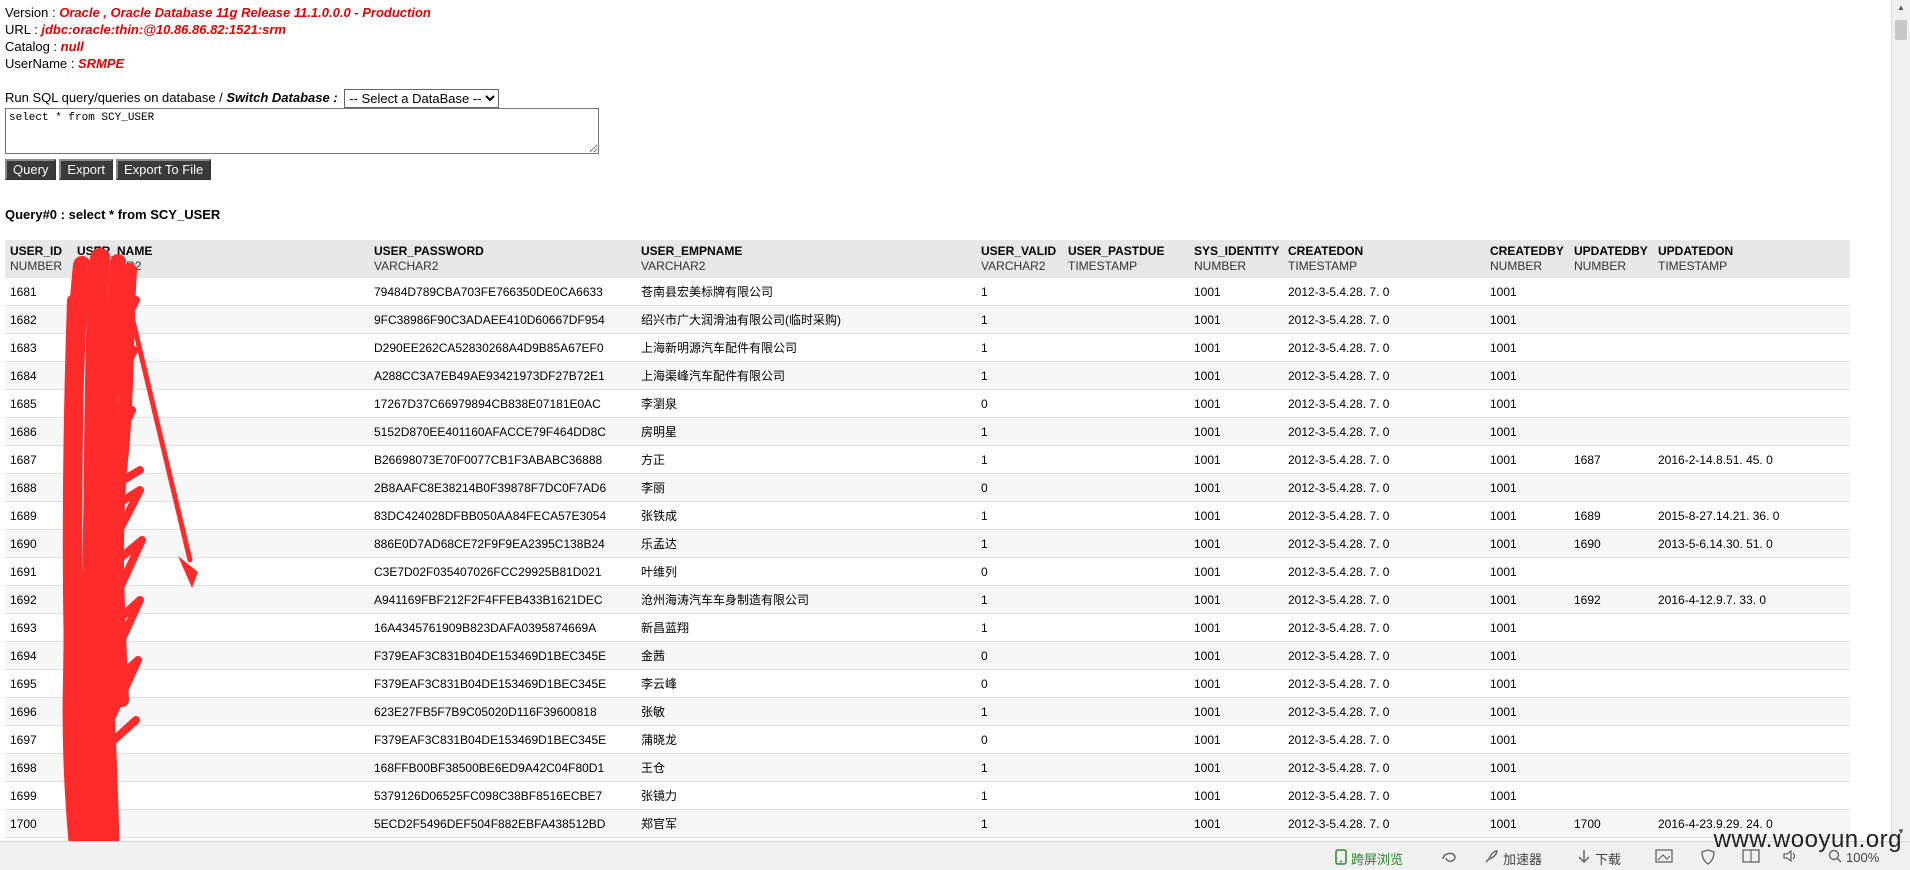  Describe the element at coordinates (86, 169) in the screenshot. I see `export-button: Export` at that location.